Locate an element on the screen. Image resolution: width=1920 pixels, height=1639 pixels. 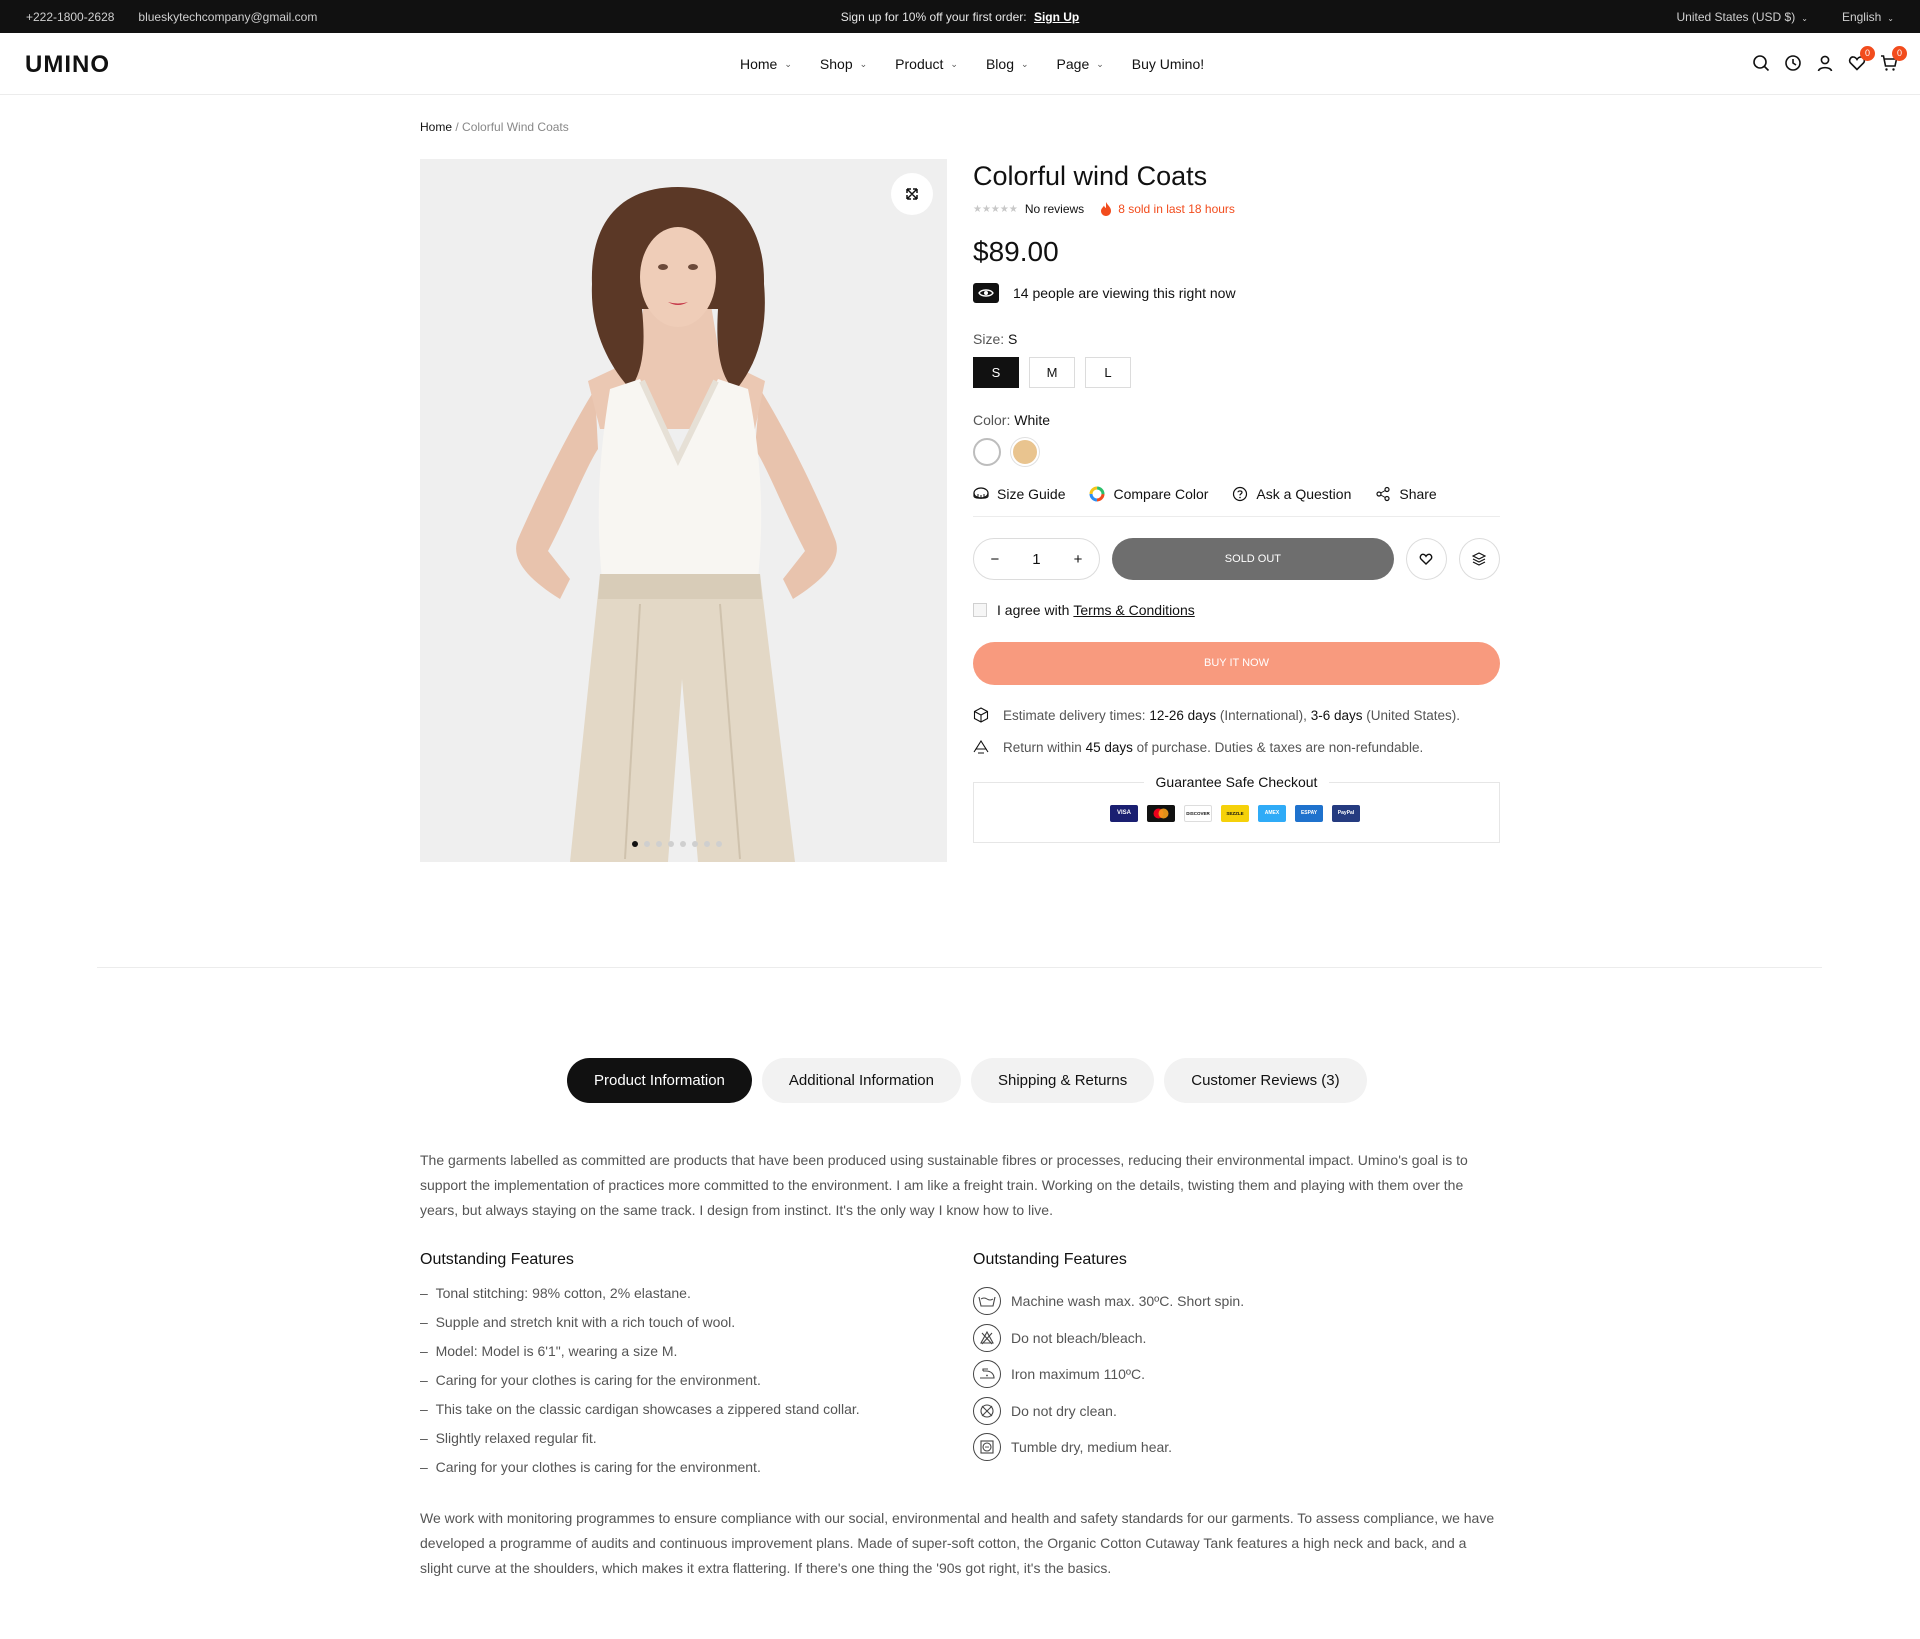
quantity-stepper: − 1 + is located at coordinates (1036, 559).